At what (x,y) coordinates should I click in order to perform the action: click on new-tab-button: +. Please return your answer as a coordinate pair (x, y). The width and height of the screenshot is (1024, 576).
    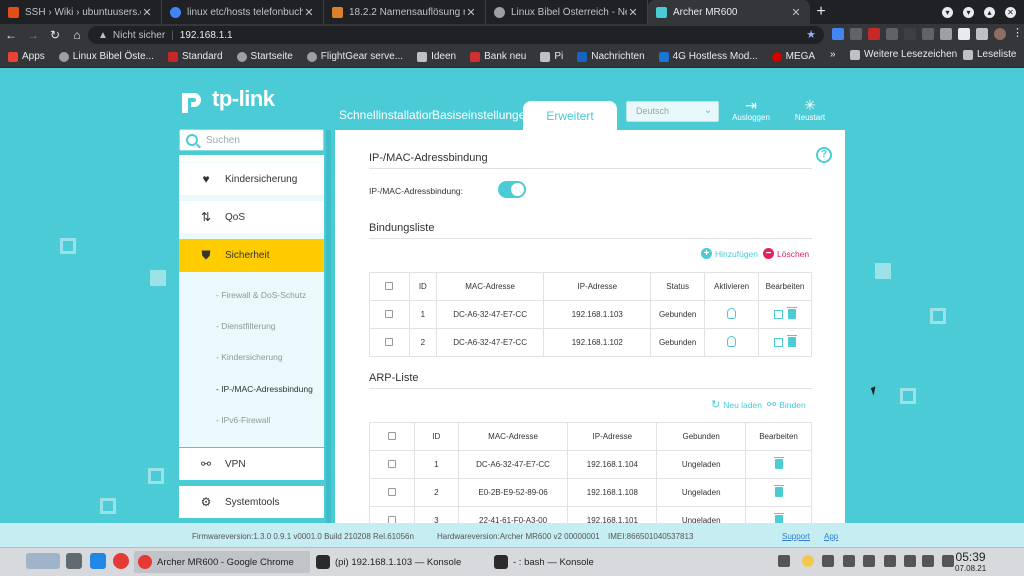
    Looking at the image, I should click on (821, 12).